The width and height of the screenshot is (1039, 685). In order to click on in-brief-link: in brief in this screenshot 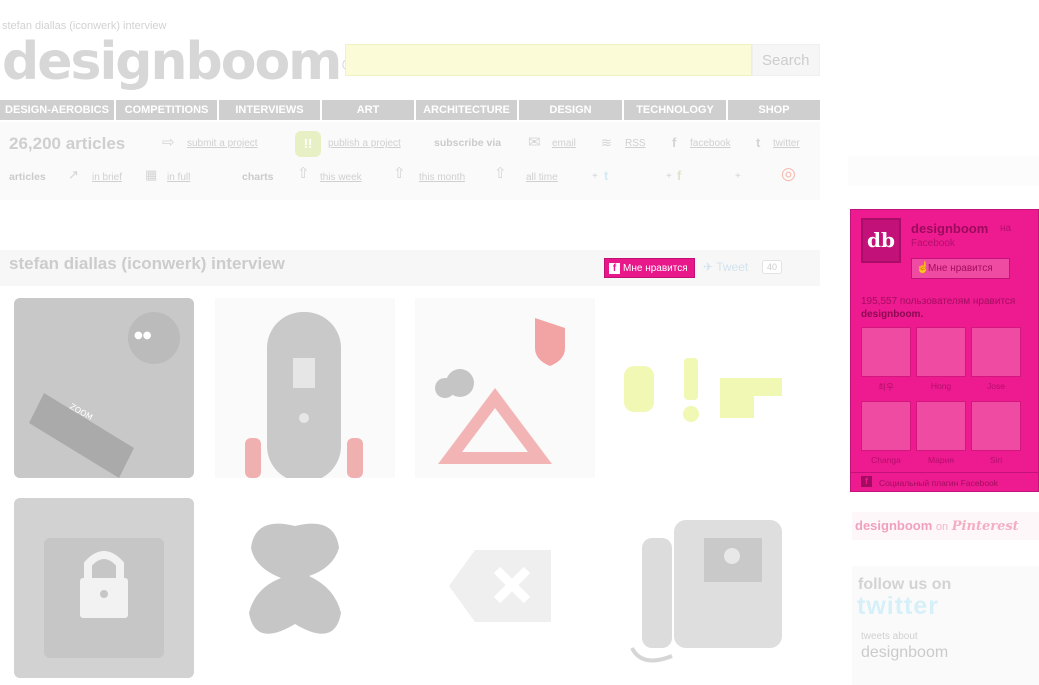, I will do `click(107, 177)`.